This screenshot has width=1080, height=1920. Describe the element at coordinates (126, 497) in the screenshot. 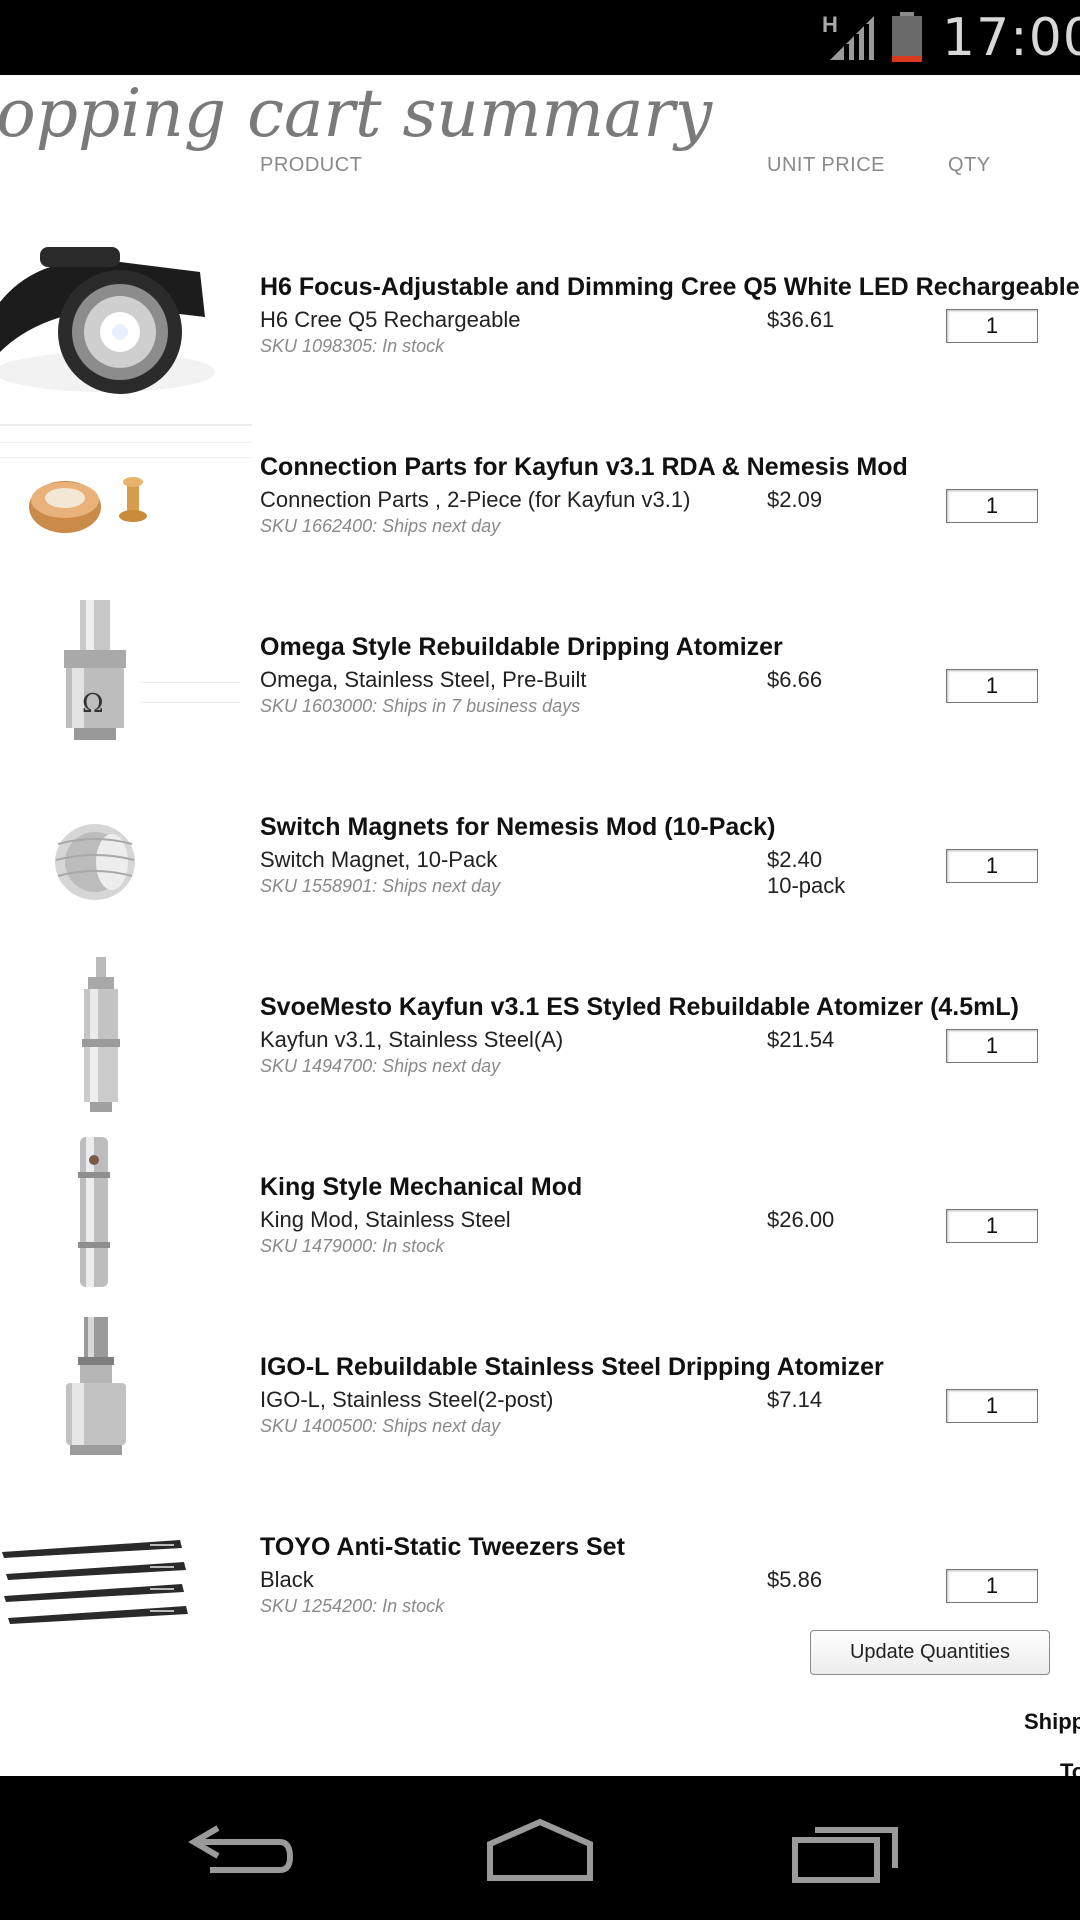

I see `connection-parts-image` at that location.